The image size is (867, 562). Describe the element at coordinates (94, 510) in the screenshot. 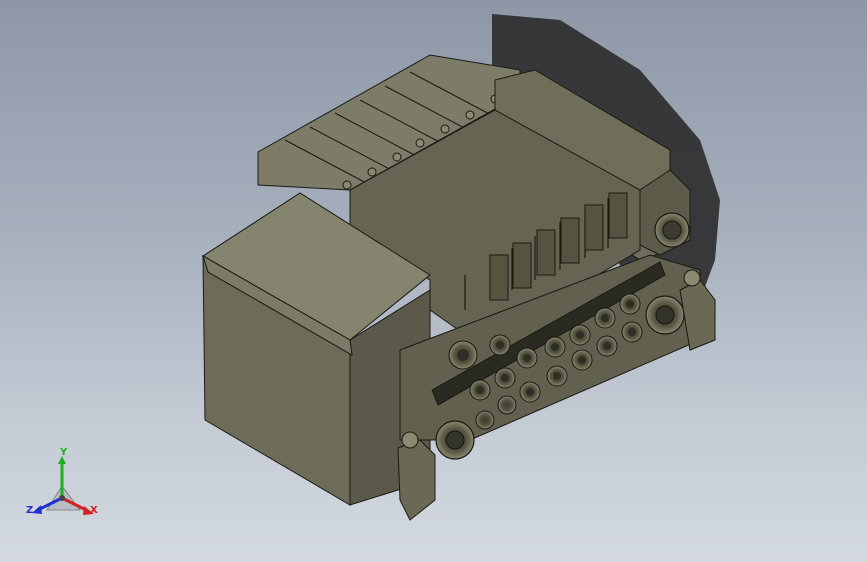

I see `triad-x-label: X` at that location.